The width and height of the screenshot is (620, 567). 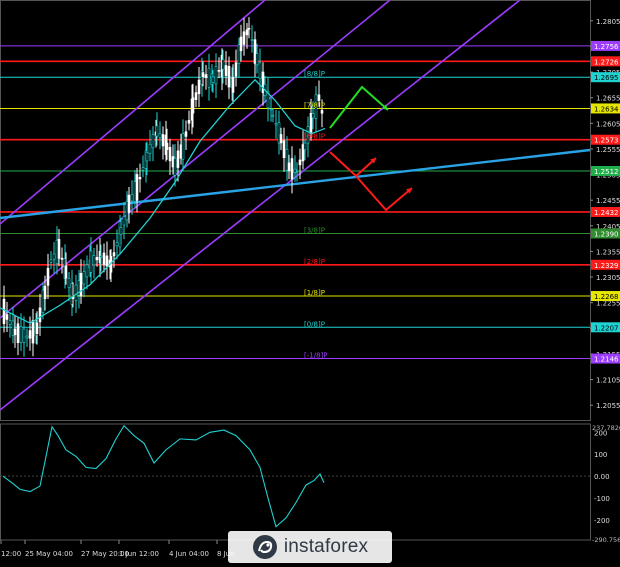 What do you see at coordinates (314, 74) in the screenshot?
I see `murrey-label: [8/8]P` at bounding box center [314, 74].